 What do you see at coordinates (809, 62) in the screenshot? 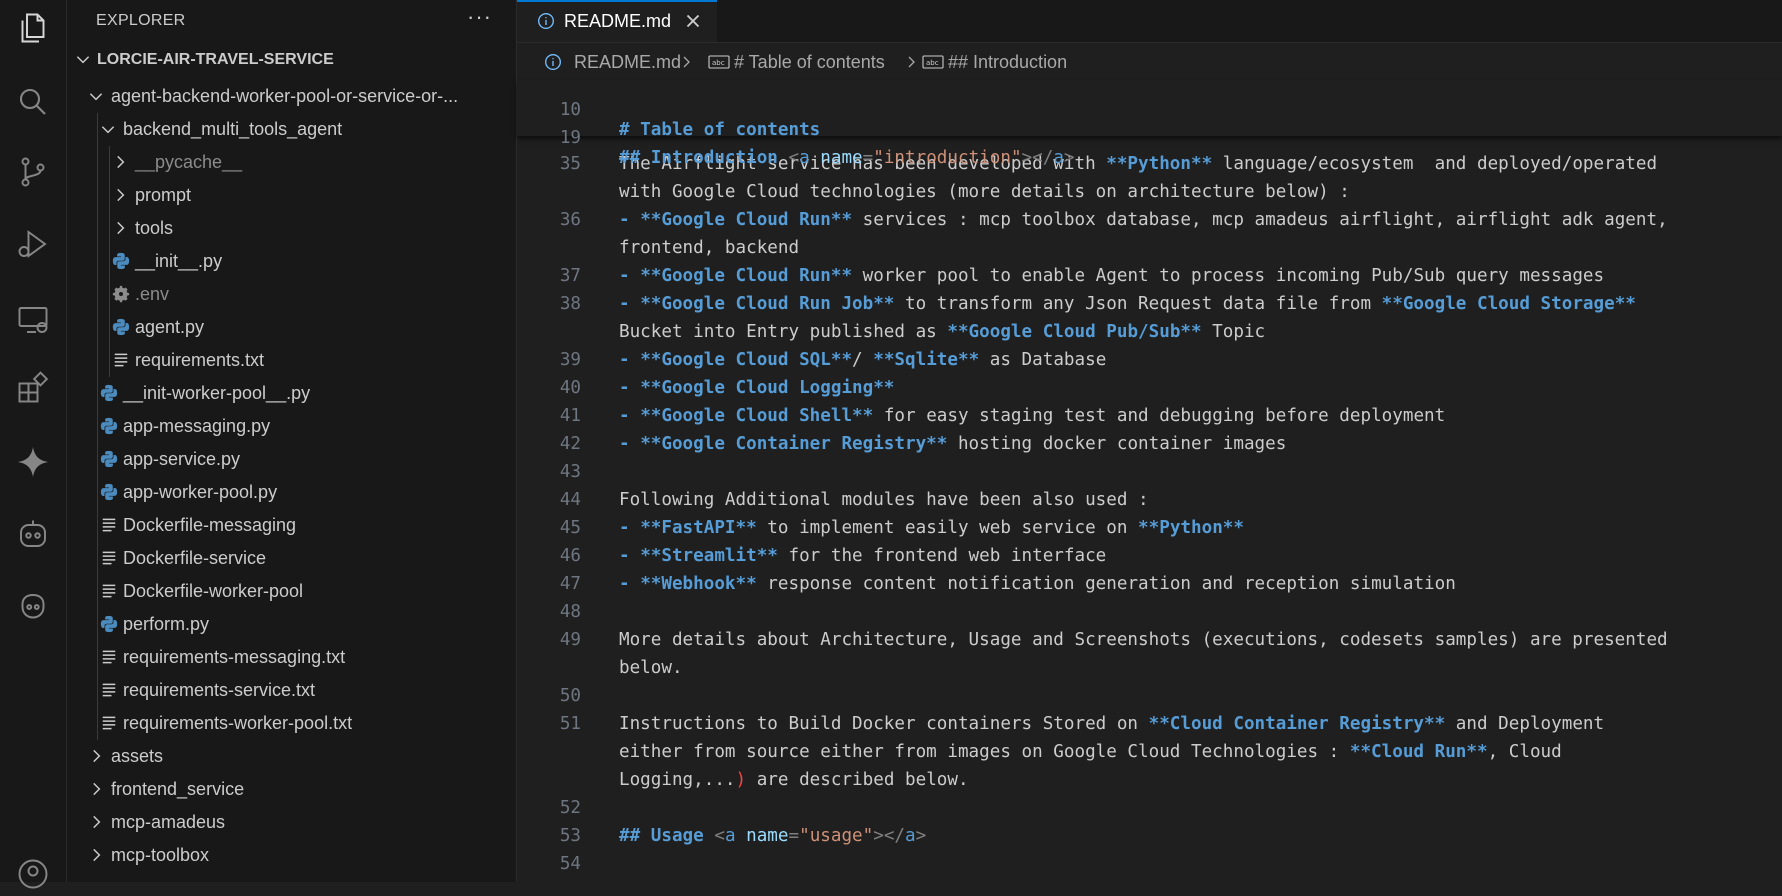
I see `breadcrumb-section-1: # Table of contents` at bounding box center [809, 62].